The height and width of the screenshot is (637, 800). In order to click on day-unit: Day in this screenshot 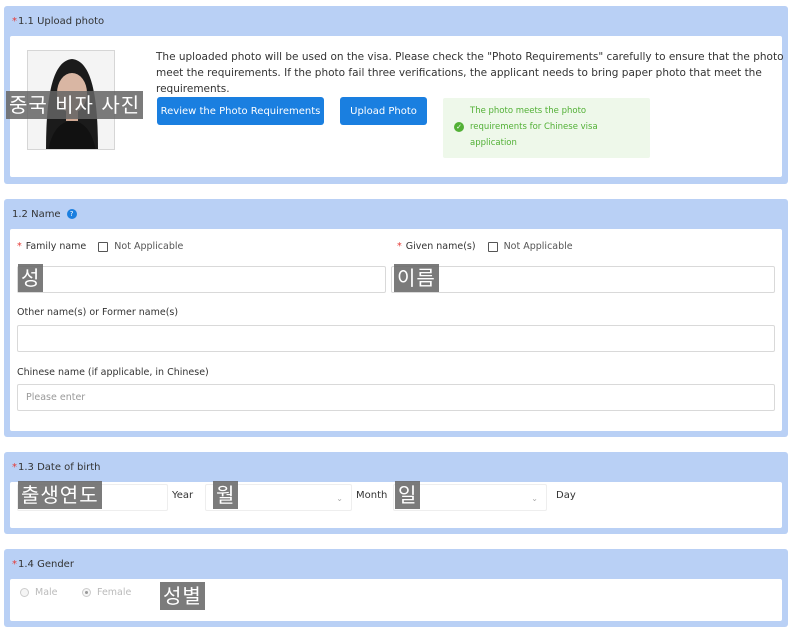, I will do `click(566, 495)`.